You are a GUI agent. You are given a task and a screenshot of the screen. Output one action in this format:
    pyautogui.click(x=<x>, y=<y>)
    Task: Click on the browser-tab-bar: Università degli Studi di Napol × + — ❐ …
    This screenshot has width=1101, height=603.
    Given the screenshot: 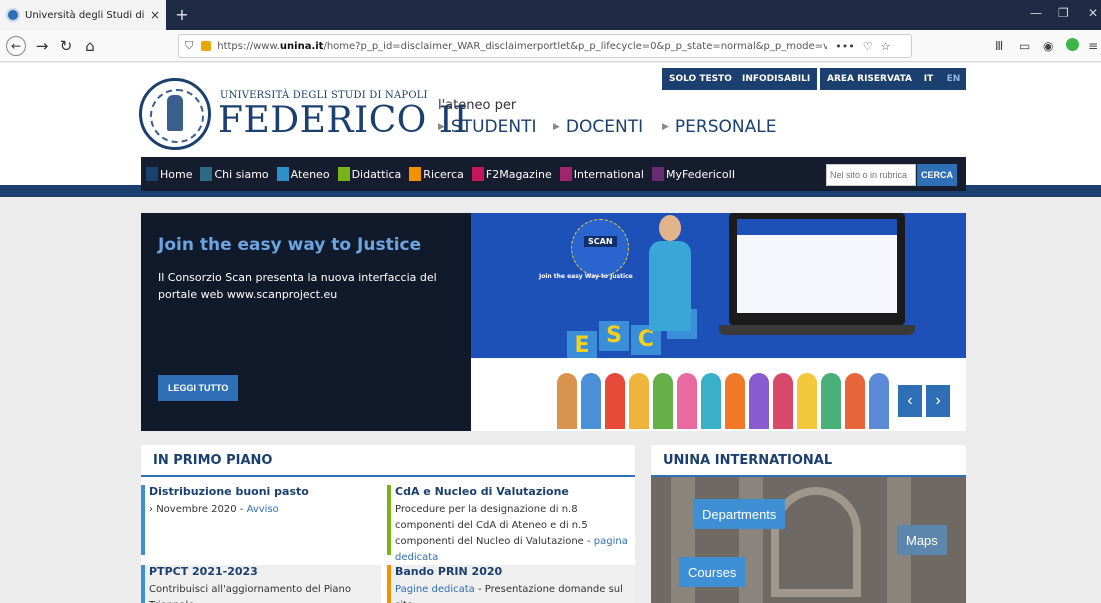 What is the action you would take?
    pyautogui.click(x=550, y=15)
    